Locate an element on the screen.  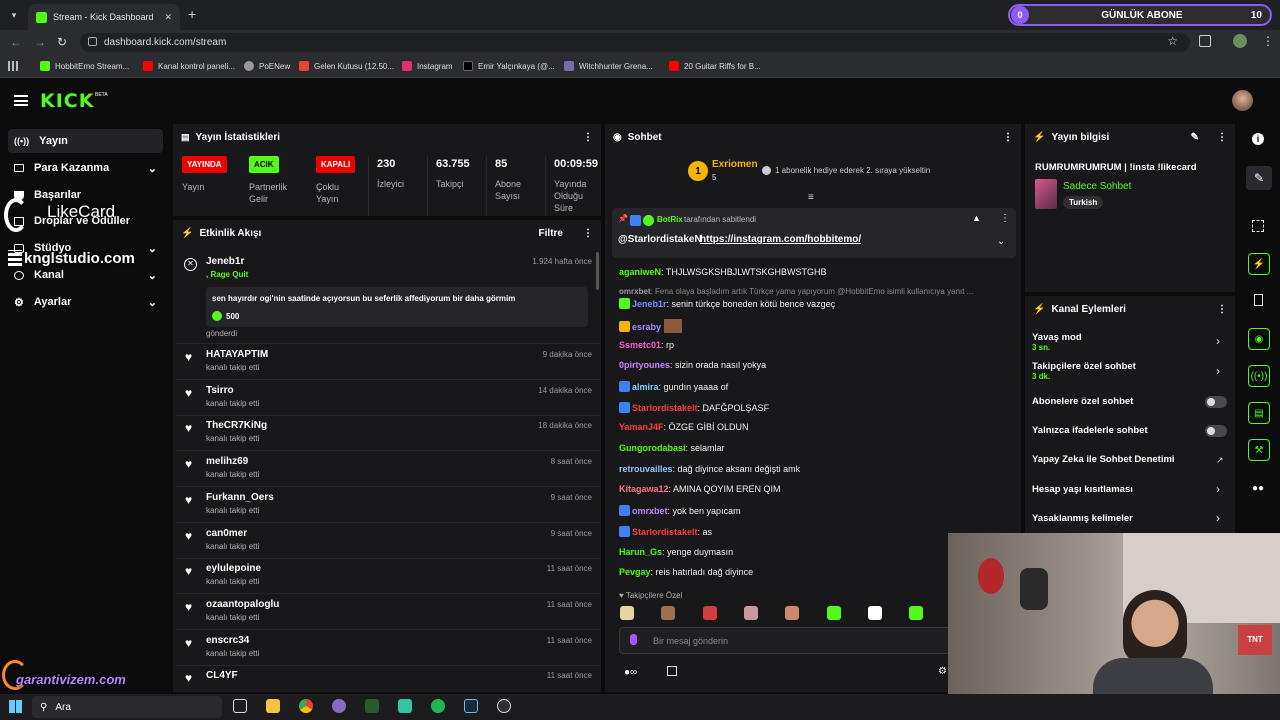
profile-icon is located at coordinates (1240, 41).